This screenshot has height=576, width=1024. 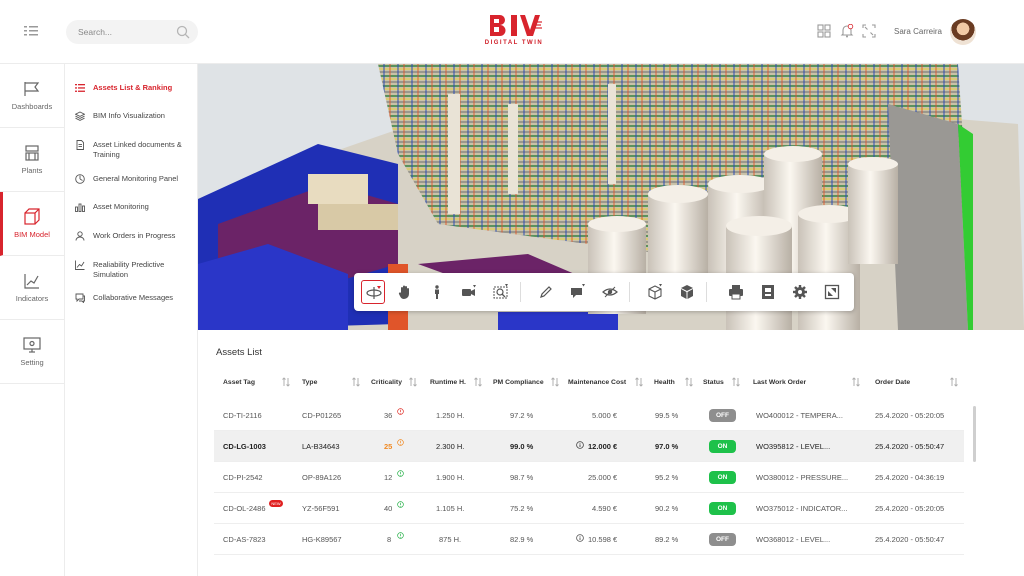 What do you see at coordinates (603, 539) in the screenshot?
I see `cell-maintenance-cost: 10.598 €` at bounding box center [603, 539].